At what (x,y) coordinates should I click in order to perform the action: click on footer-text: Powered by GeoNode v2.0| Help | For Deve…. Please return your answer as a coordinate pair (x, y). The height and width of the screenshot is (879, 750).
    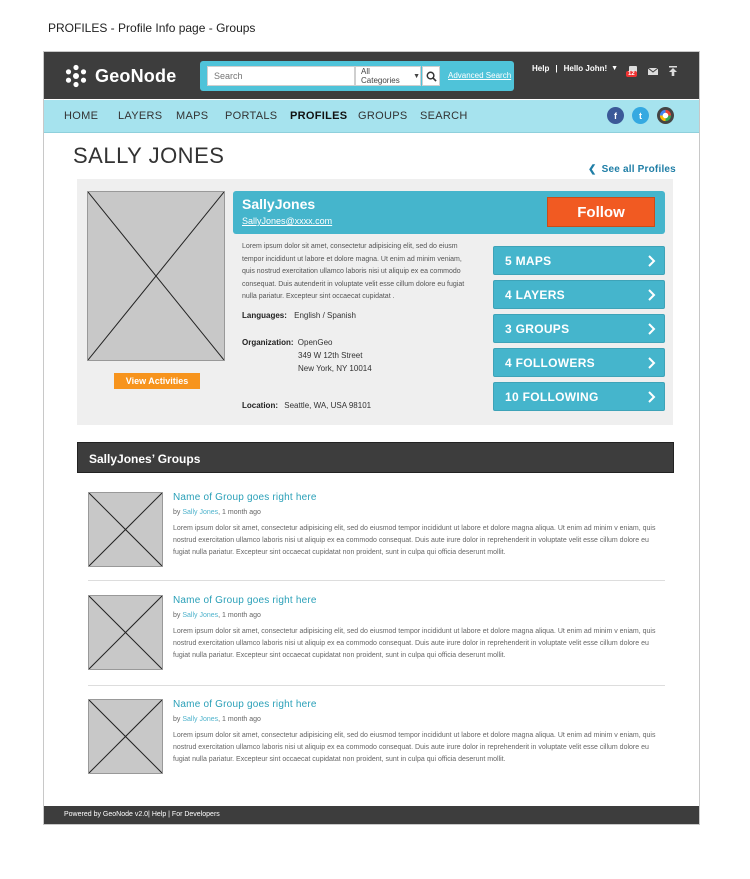
    Looking at the image, I should click on (142, 814).